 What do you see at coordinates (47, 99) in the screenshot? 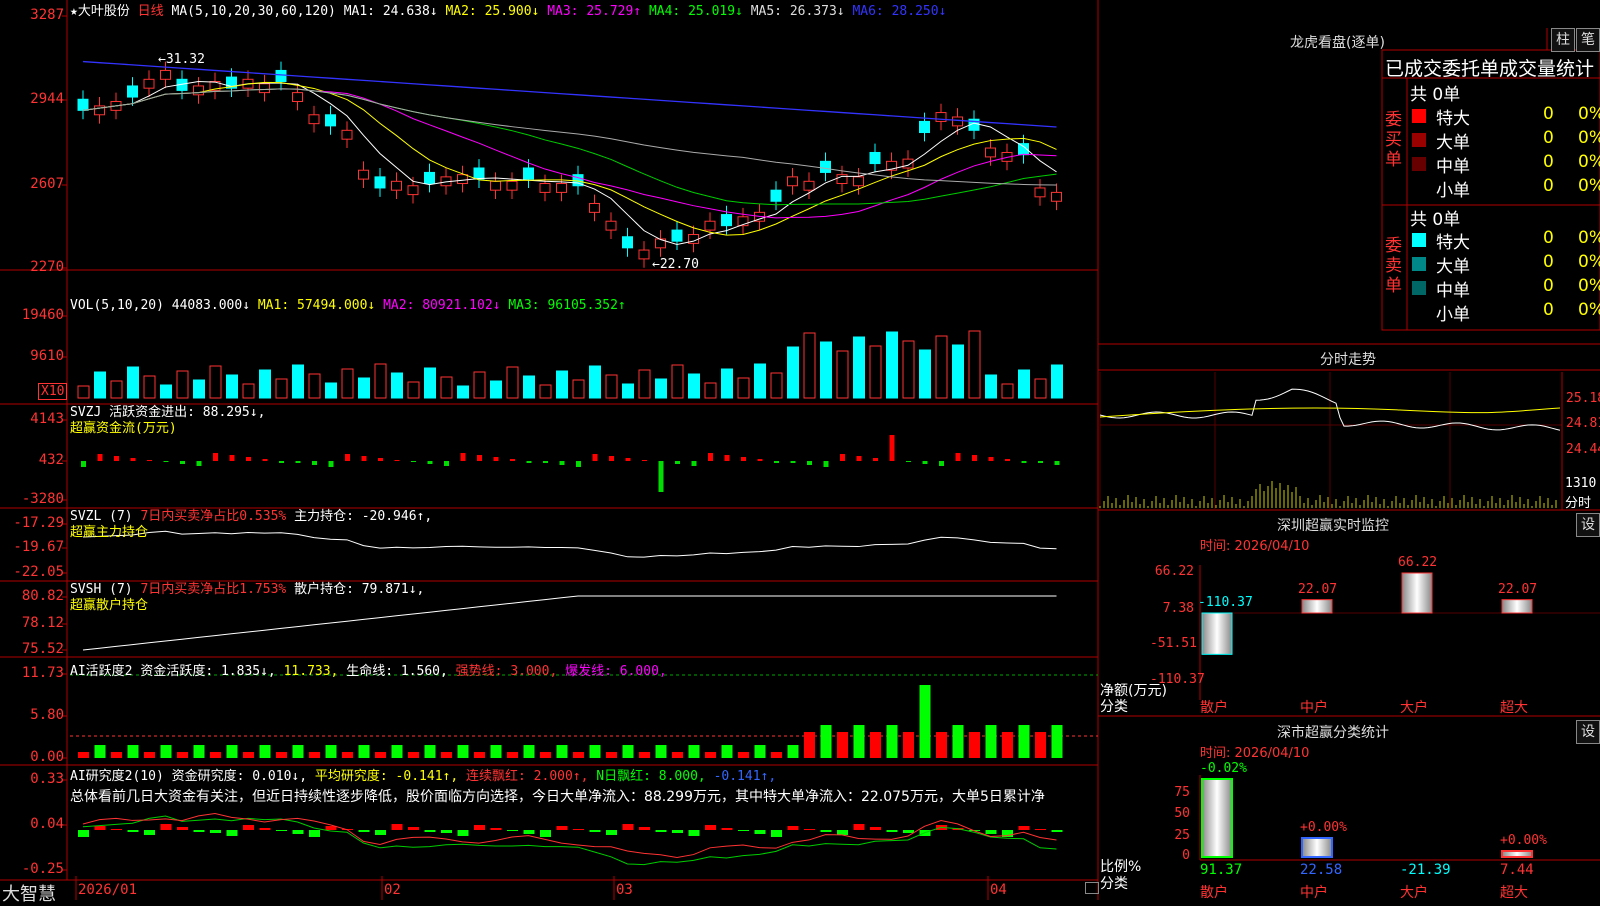
I see `axis-tick-label: 2944` at bounding box center [47, 99].